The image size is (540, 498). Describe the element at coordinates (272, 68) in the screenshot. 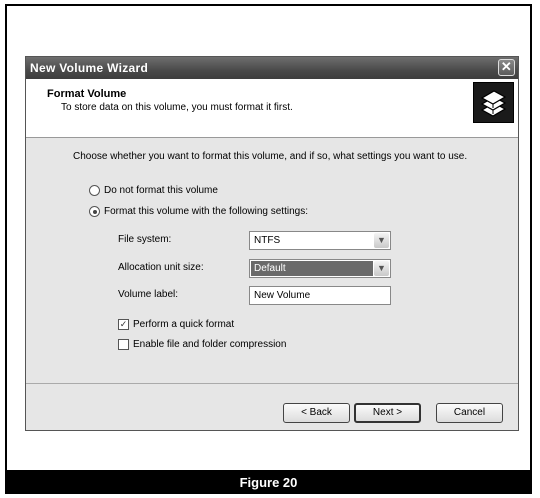

I see `title-bar: New Volume Wizard ✕` at that location.